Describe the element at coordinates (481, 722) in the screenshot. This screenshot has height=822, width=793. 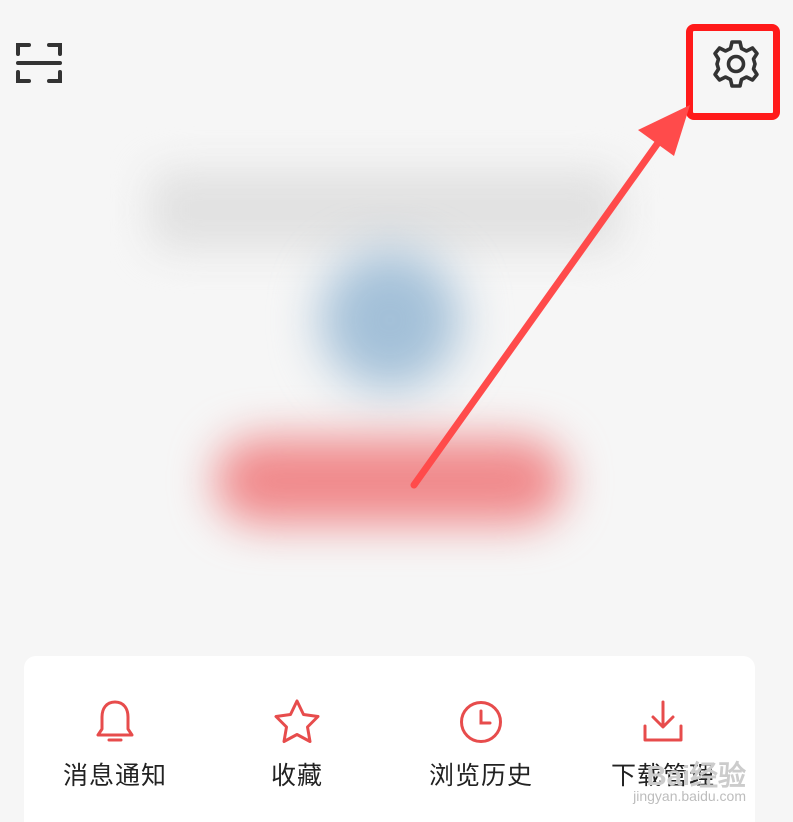
I see `clock-icon` at that location.